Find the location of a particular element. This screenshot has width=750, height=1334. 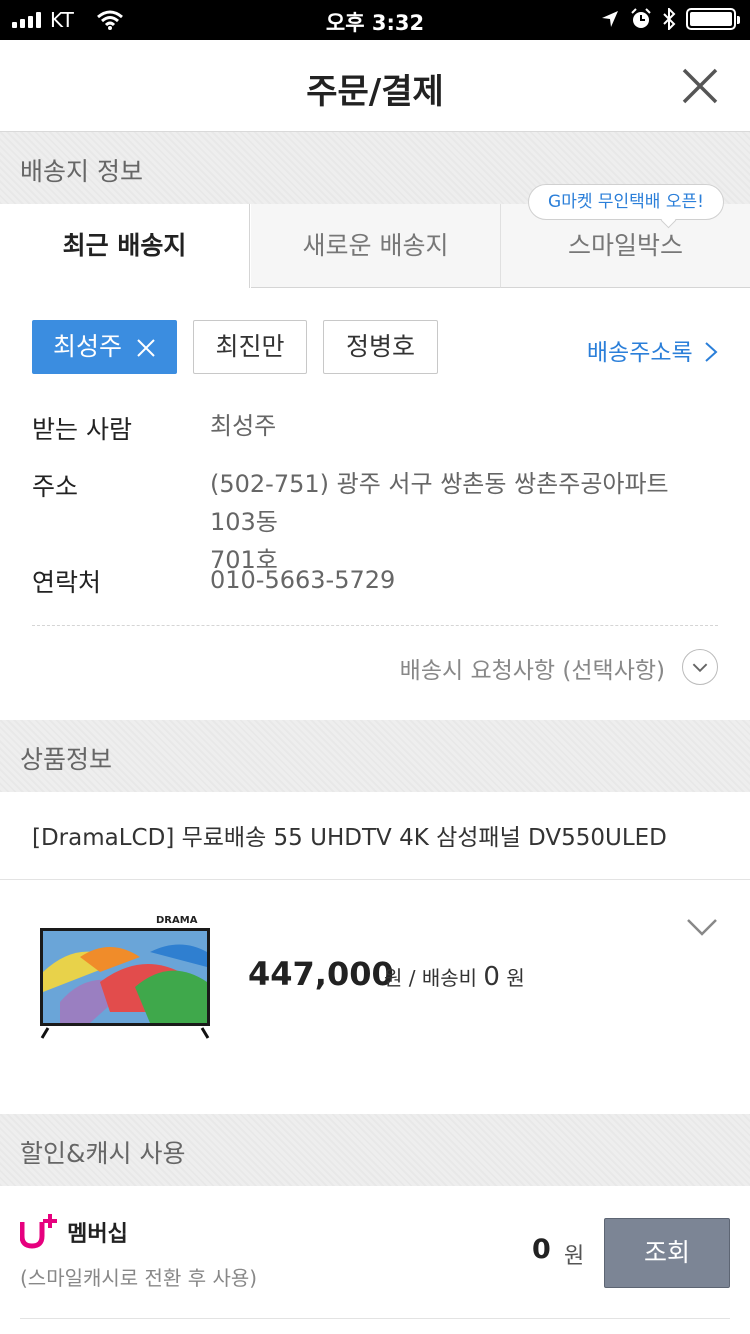

location-arrow-icon is located at coordinates (610, 19).